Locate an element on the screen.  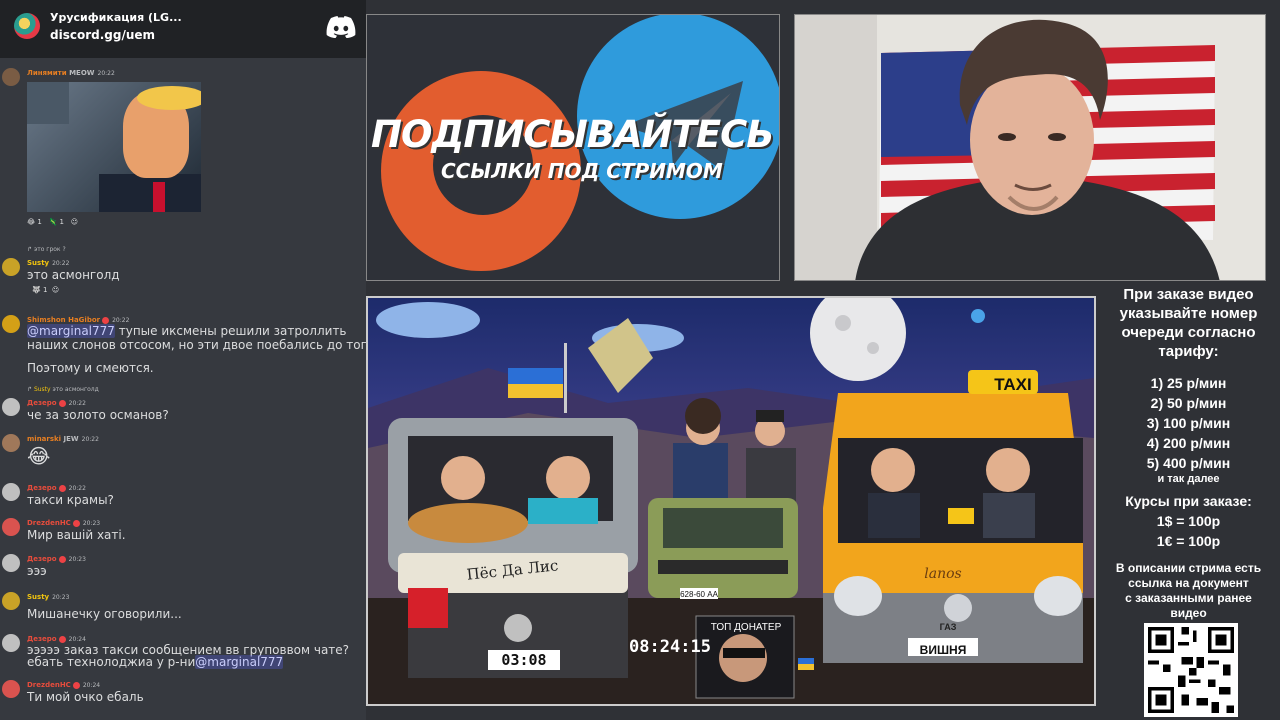
message-text: Поэтому и смеются. is located at coordinates (90, 368).